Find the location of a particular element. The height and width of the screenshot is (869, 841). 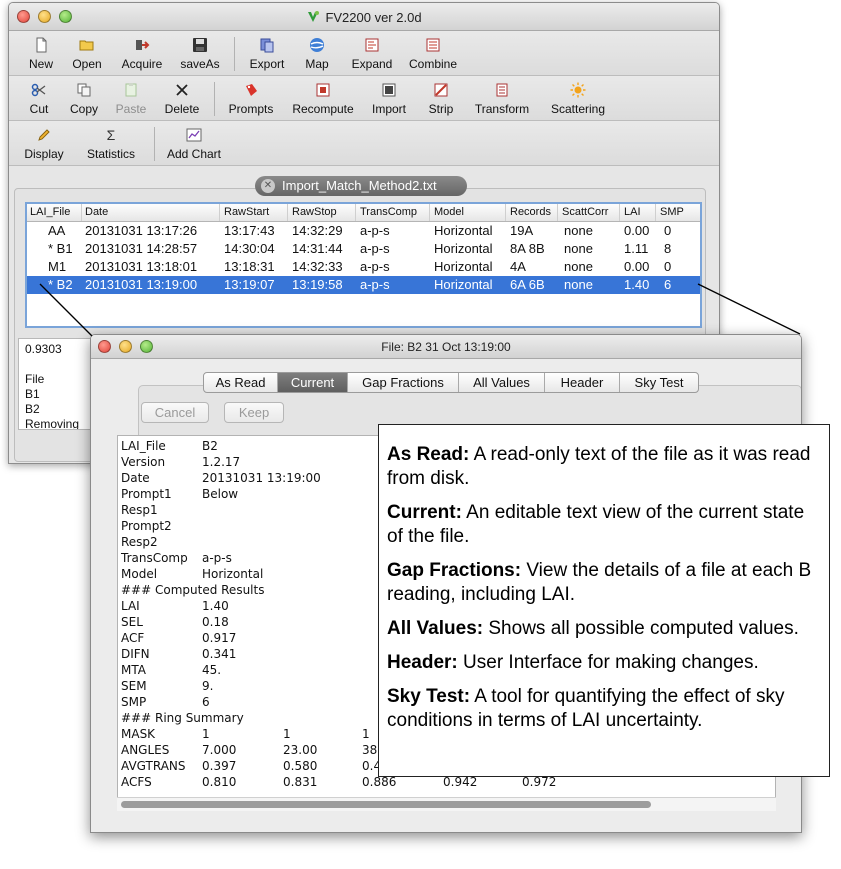

strip-button: Strip is located at coordinates (441, 98).